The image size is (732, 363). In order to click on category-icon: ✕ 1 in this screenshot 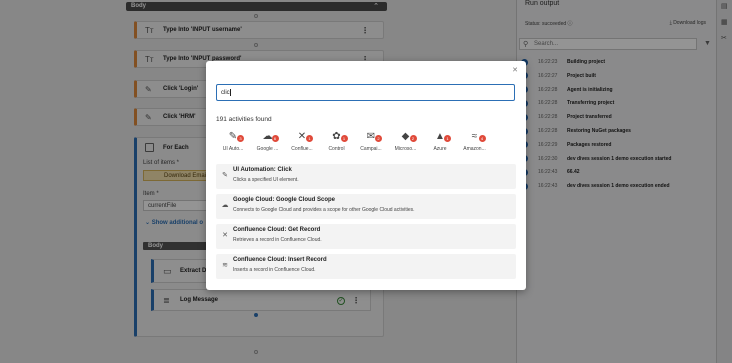, I will do `click(304, 137)`.